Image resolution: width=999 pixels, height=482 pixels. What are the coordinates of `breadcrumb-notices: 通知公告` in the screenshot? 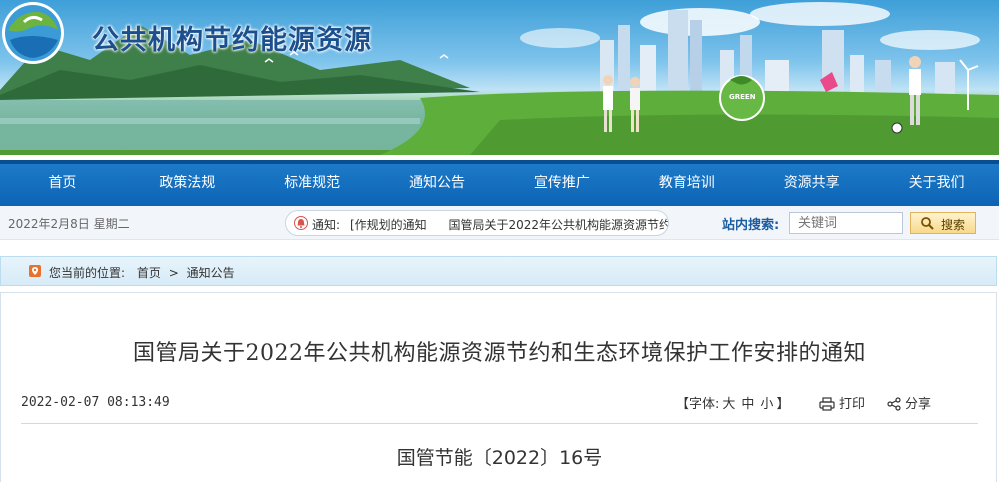 It's located at (211, 273).